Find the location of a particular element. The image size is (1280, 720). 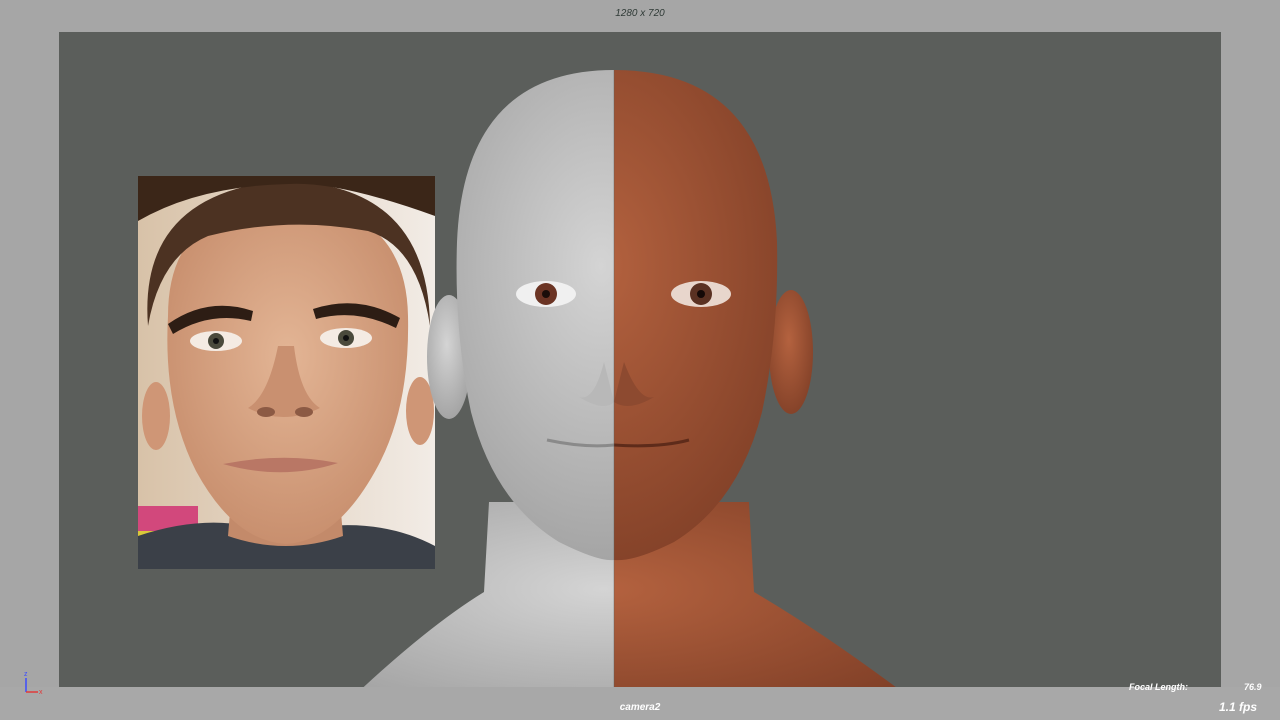

resolution-gate-label: 1280 x 720 is located at coordinates (640, 13).